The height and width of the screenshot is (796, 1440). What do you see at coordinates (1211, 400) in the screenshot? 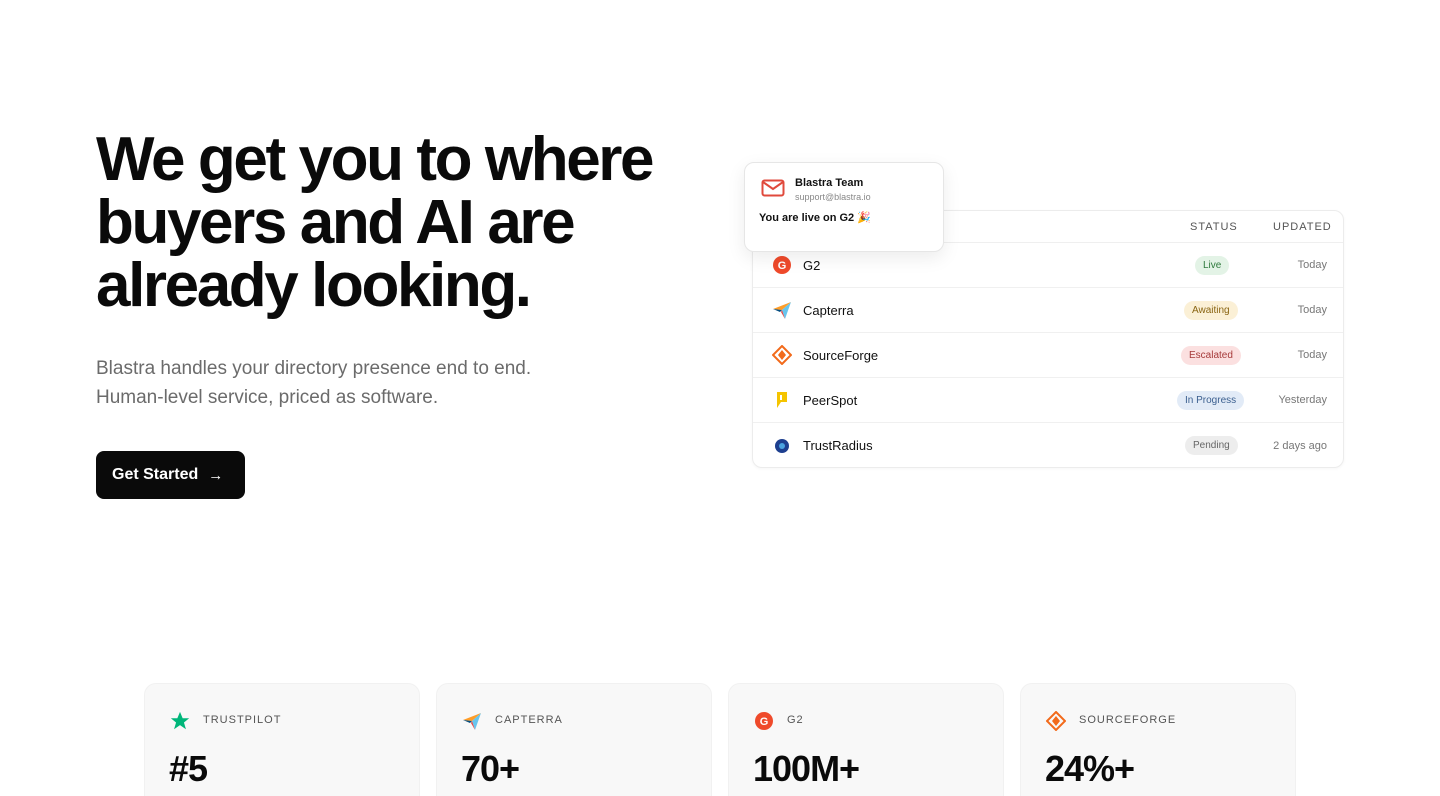
I see `status-badge: In Progress` at bounding box center [1211, 400].